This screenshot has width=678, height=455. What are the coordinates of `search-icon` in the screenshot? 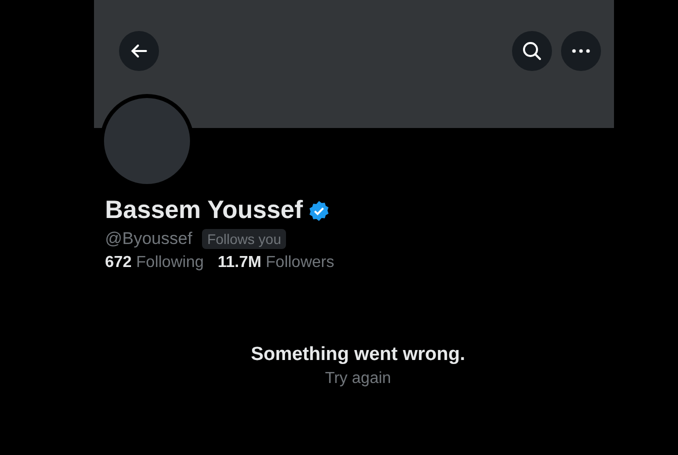 It's located at (532, 51).